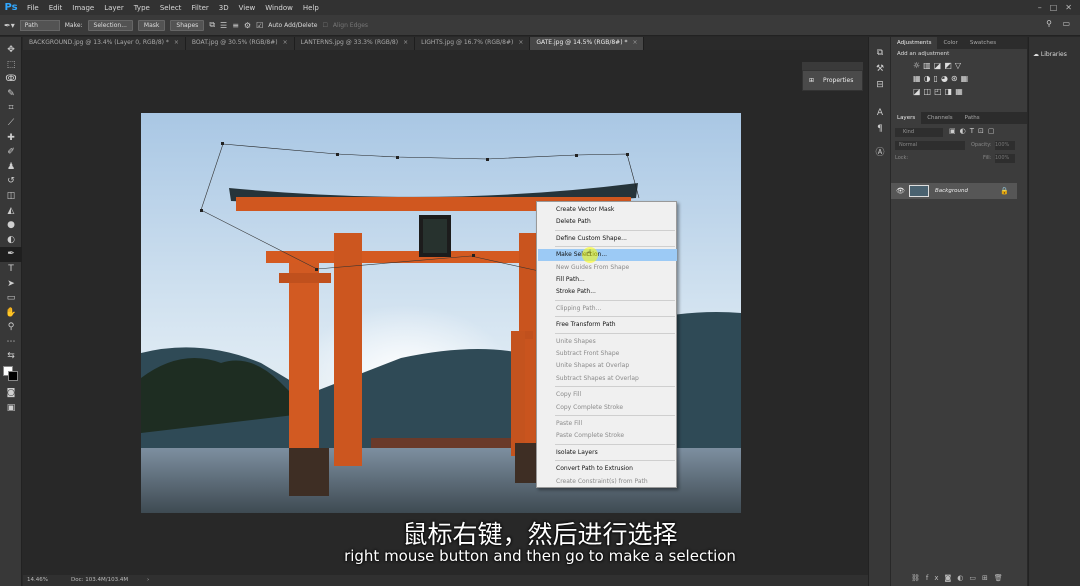 This screenshot has height=586, width=1080. What do you see at coordinates (11, 240) in the screenshot?
I see `dodge-tool-icon: ◐` at bounding box center [11, 240].